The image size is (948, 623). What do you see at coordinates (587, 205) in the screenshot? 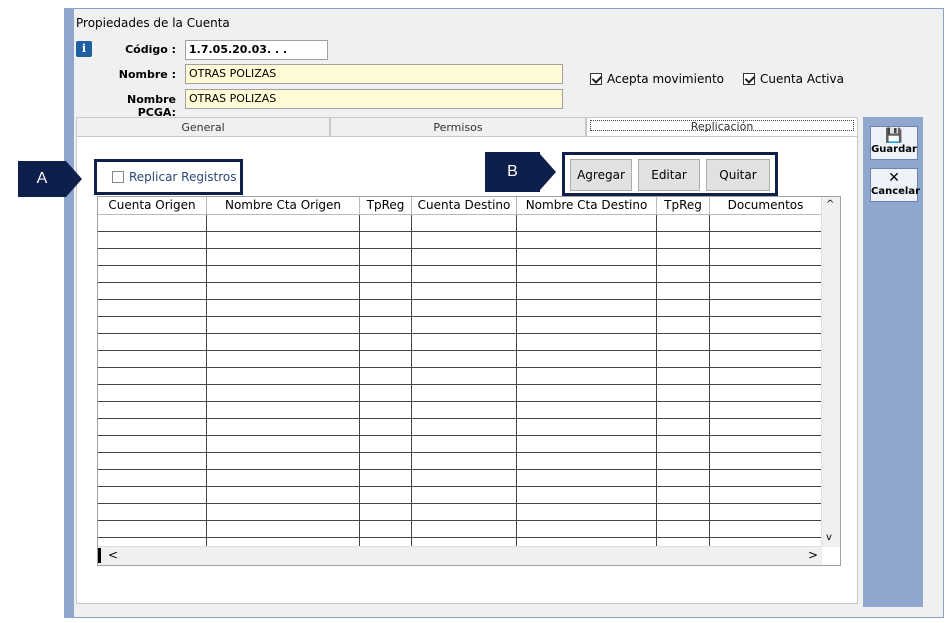
I see `col-nombre-cta-destino: Nombre Cta Destino` at bounding box center [587, 205].